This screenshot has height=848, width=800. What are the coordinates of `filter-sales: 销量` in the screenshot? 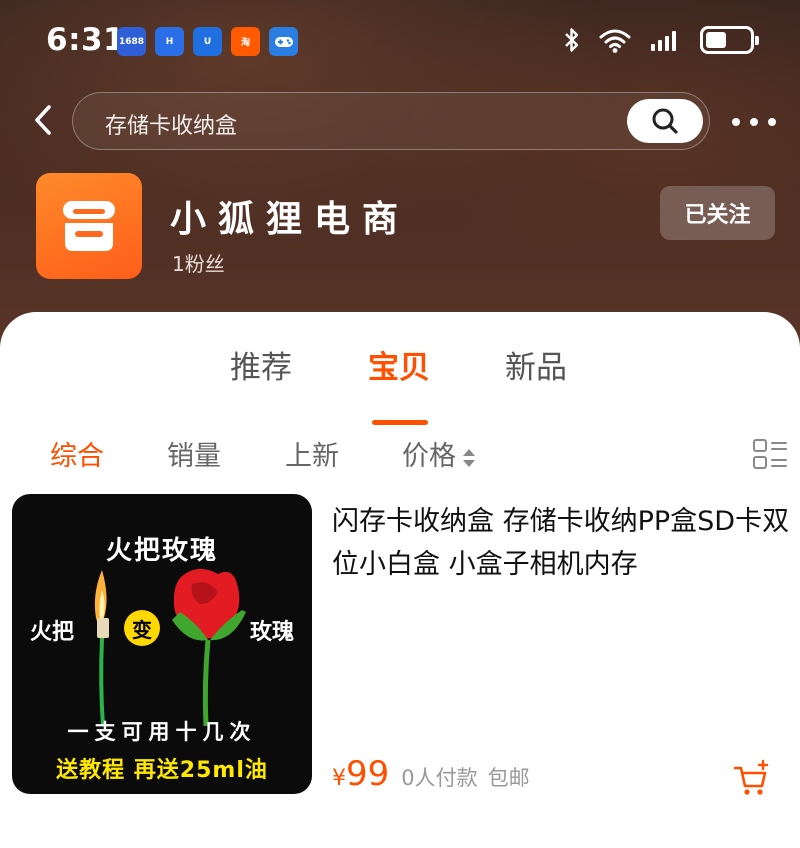 It's located at (194, 453).